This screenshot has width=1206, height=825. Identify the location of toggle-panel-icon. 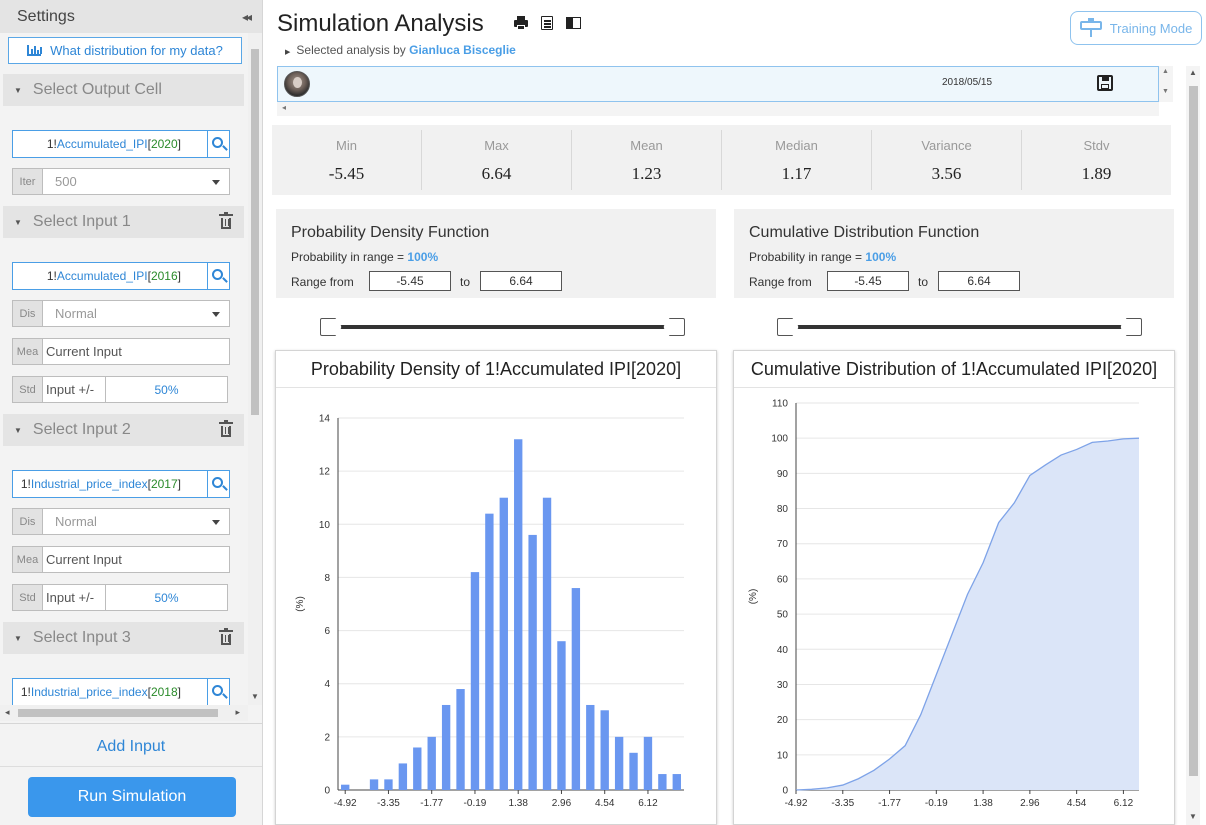
(573, 23).